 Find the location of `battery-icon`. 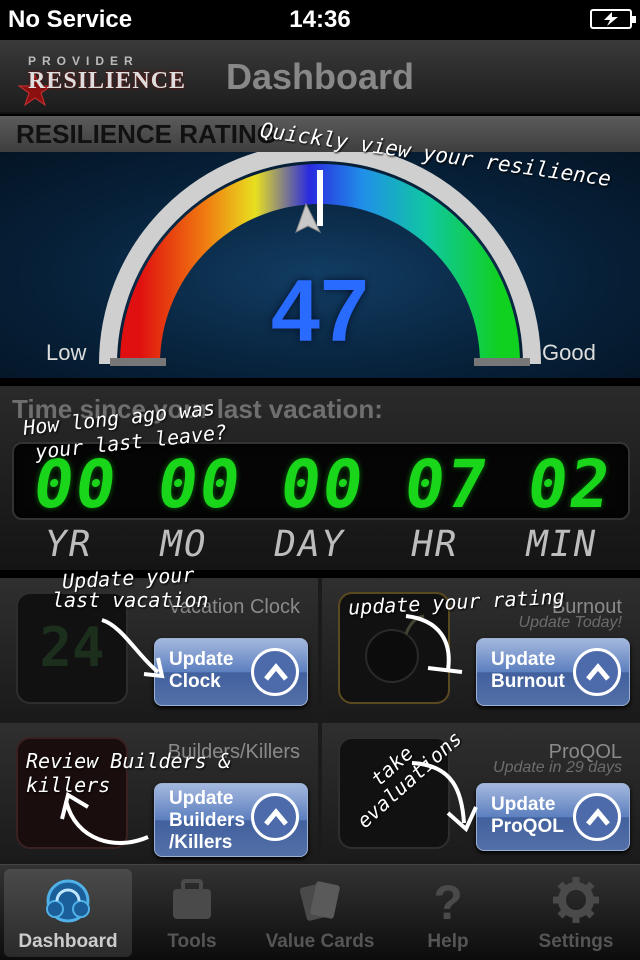

battery-icon is located at coordinates (613, 19).